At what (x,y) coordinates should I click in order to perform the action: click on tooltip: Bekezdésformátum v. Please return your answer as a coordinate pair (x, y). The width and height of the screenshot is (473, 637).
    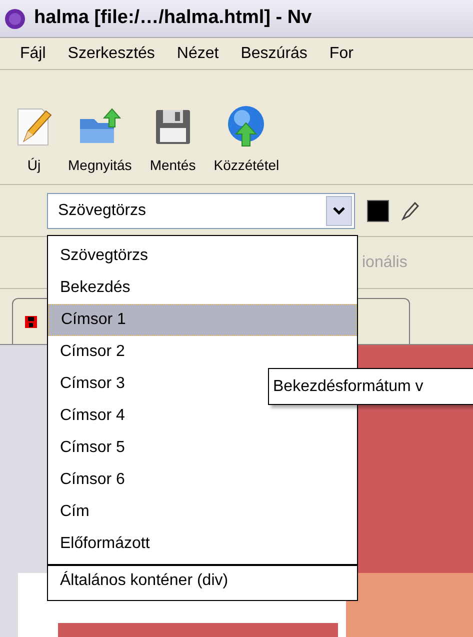
    Looking at the image, I should click on (370, 386).